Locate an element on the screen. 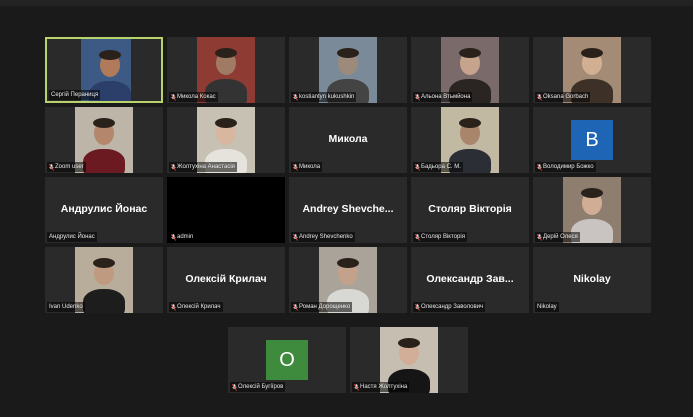 The height and width of the screenshot is (417, 693). participant-tile: Олександр Зав... Олександр Заволович is located at coordinates (470, 280).